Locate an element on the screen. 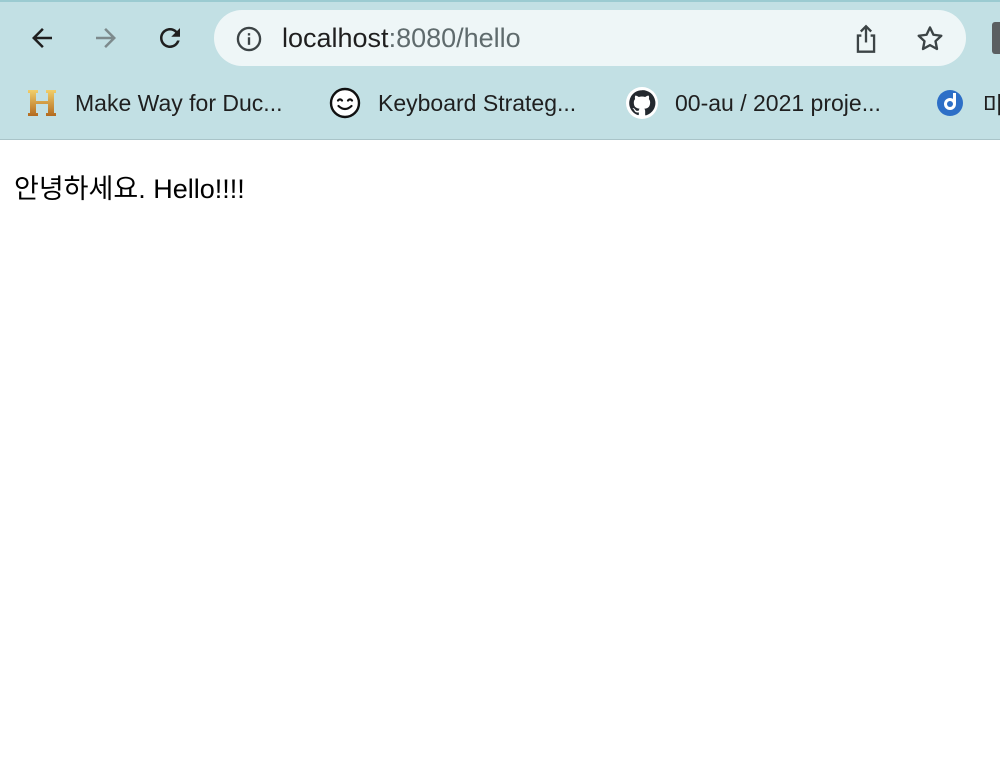 This screenshot has width=1000, height=782. forward-button is located at coordinates (106, 38).